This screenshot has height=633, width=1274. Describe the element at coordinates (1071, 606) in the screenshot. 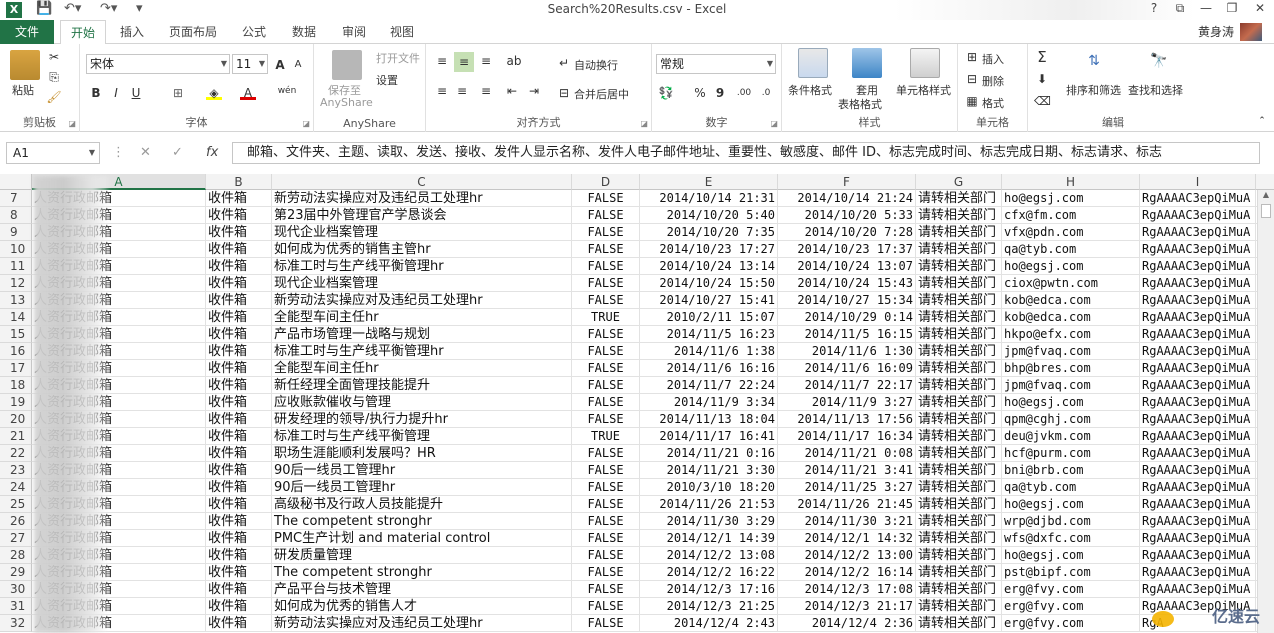

I see `cell-h: erg@fvy.com` at that location.